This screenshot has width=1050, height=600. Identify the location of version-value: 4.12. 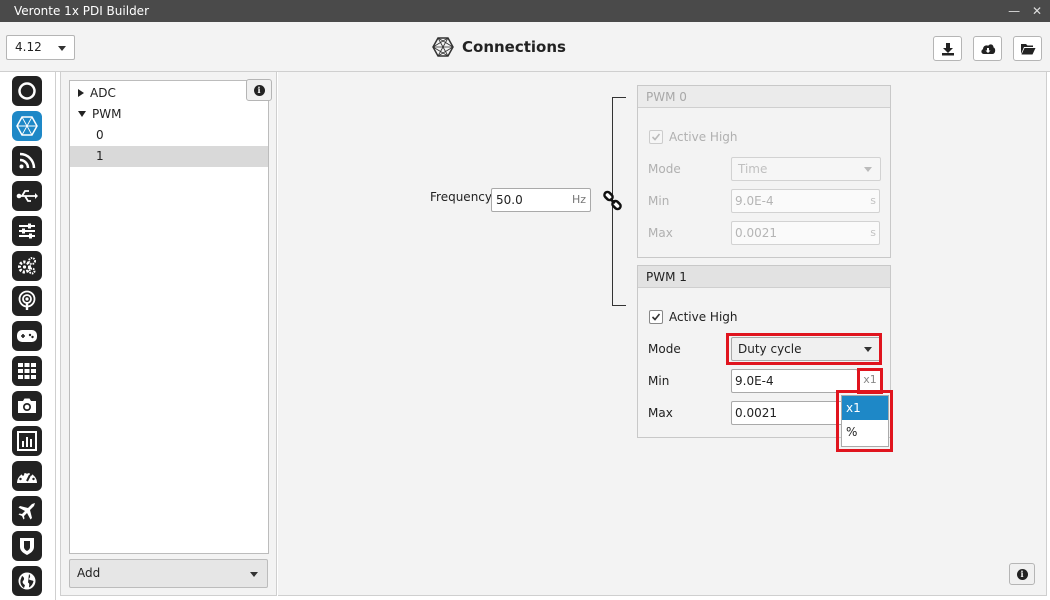
(28, 47).